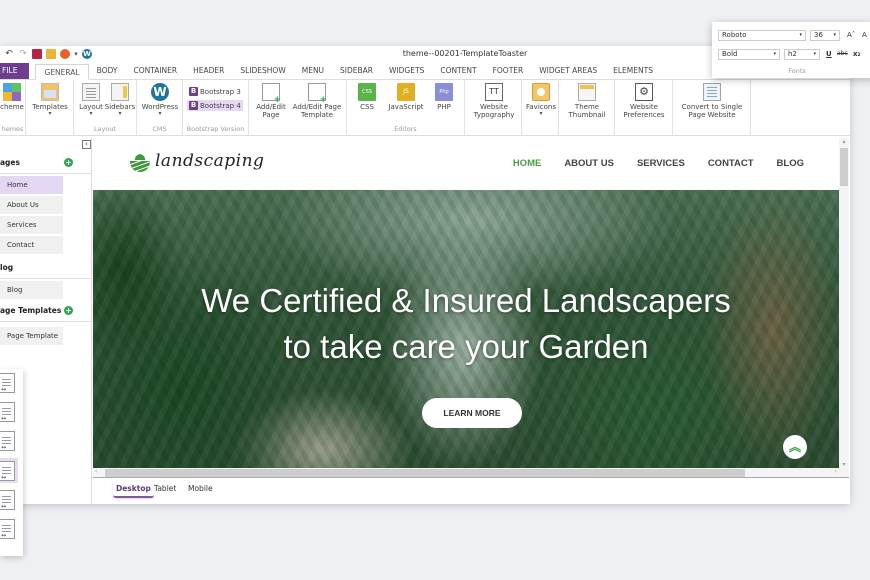  I want to click on page-item-about-us: About Us, so click(31, 205).